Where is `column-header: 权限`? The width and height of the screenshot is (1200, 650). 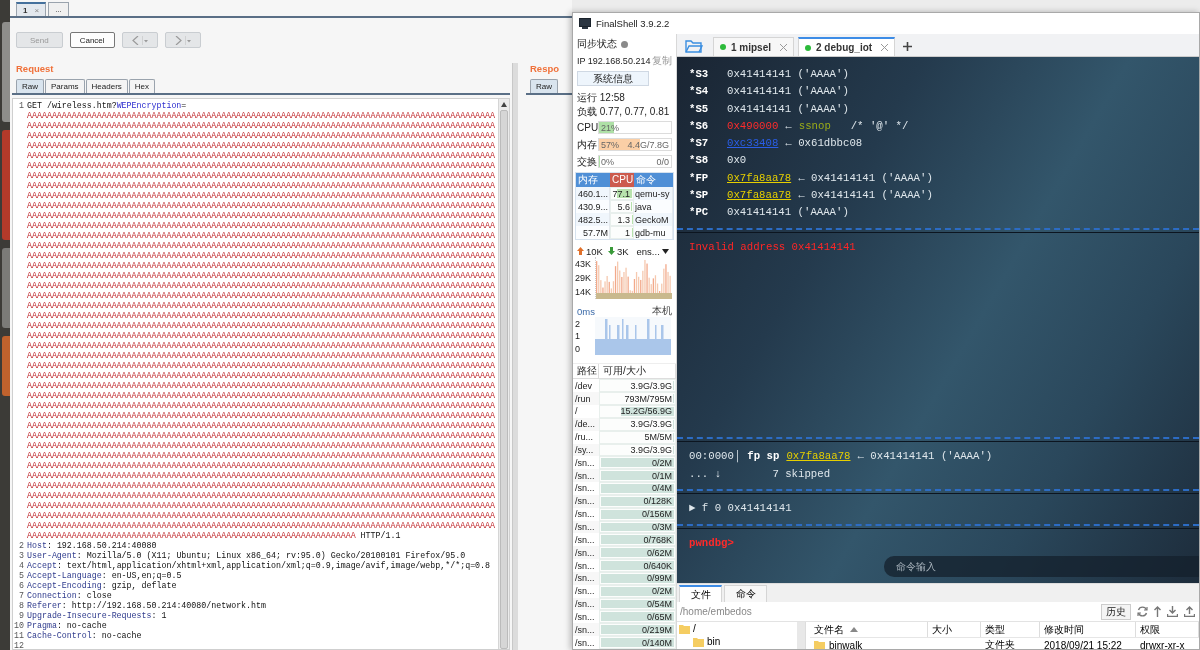 column-header: 权限 is located at coordinates (1167, 629).